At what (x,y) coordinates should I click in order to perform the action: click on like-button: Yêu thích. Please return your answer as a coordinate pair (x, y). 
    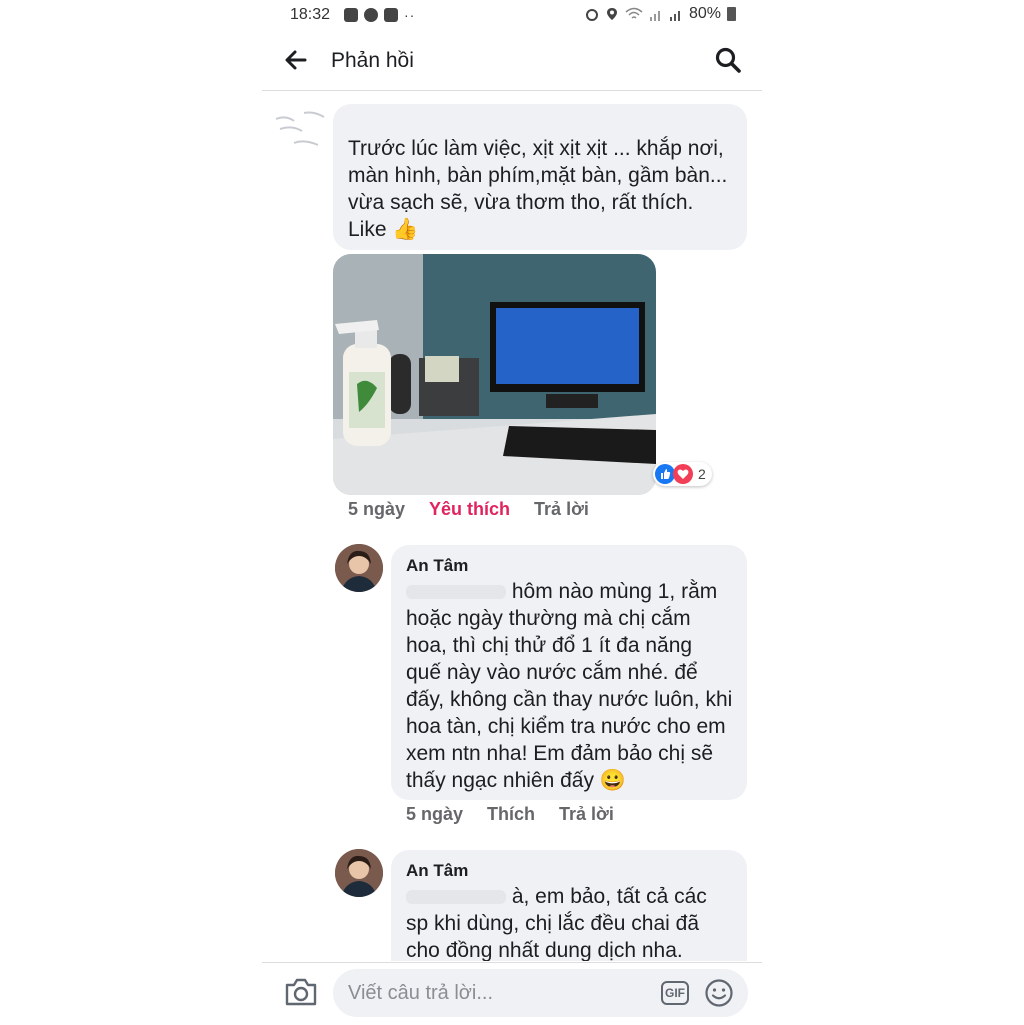
    Looking at the image, I should click on (469, 509).